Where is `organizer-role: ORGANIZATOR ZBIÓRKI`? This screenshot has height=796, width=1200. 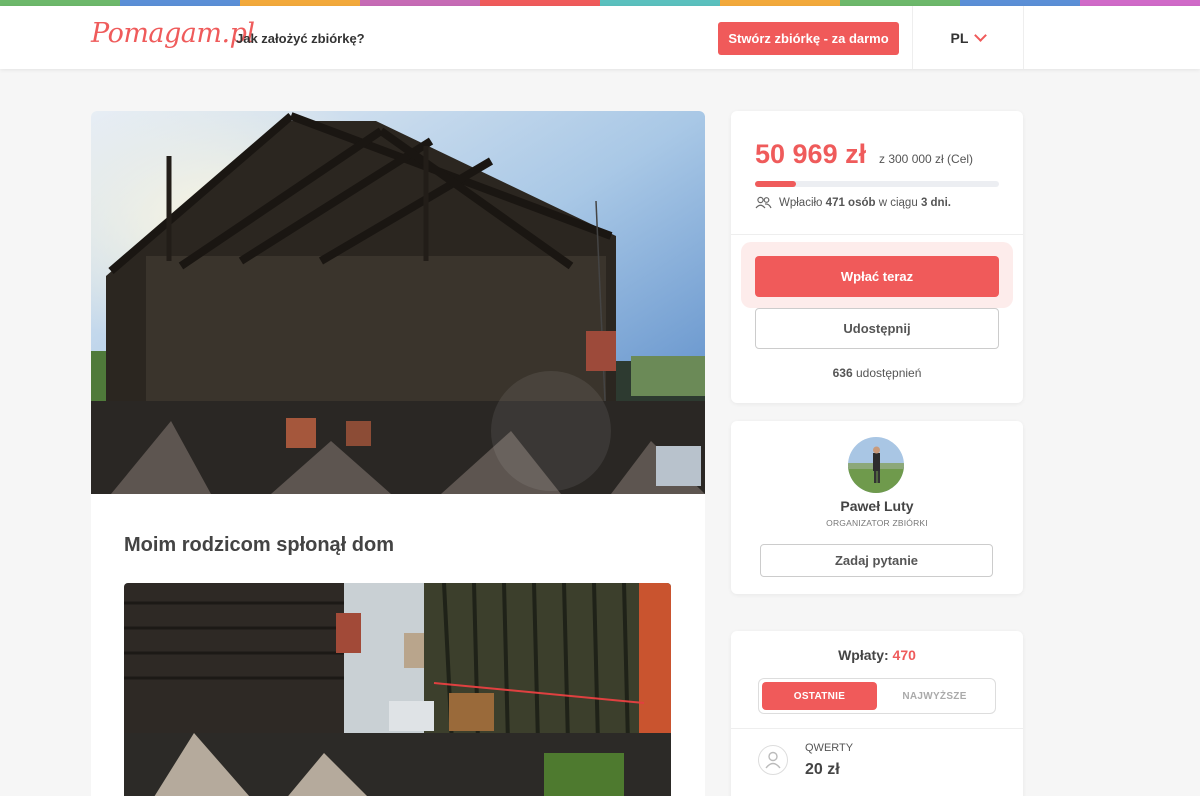
organizer-role: ORGANIZATOR ZBIÓRKI is located at coordinates (877, 523).